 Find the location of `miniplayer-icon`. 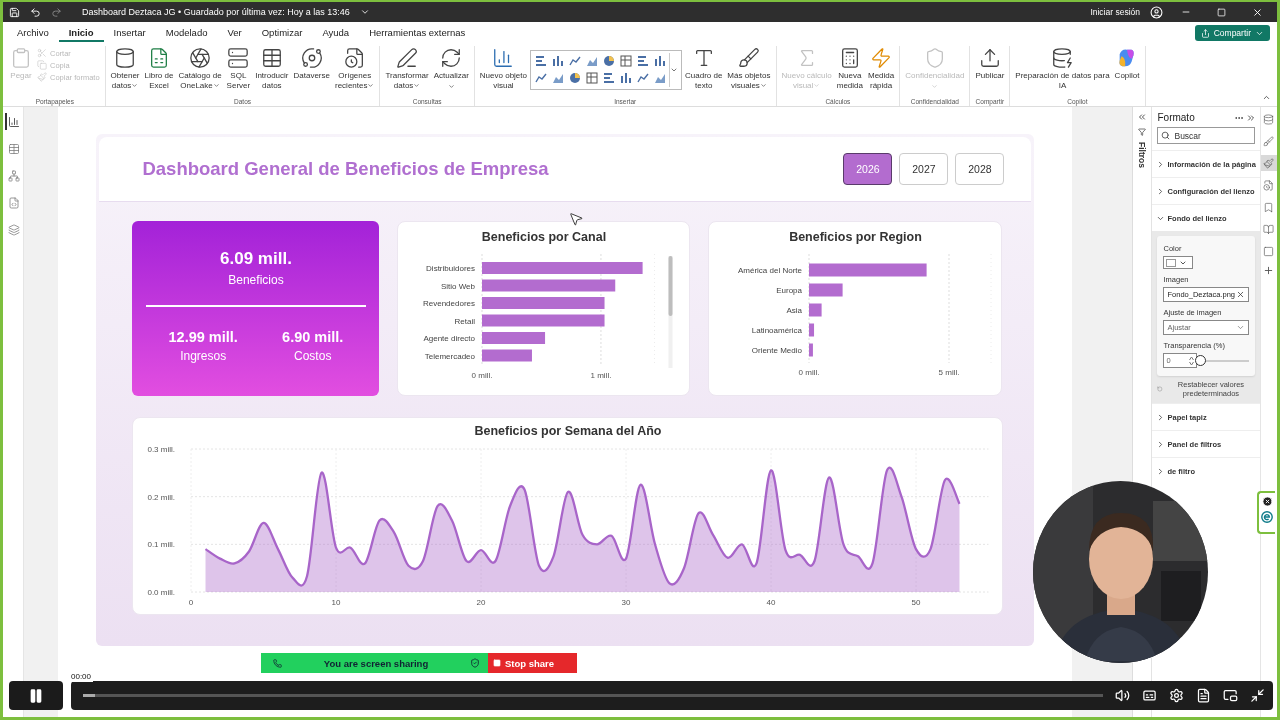

miniplayer-icon is located at coordinates (1230, 695).